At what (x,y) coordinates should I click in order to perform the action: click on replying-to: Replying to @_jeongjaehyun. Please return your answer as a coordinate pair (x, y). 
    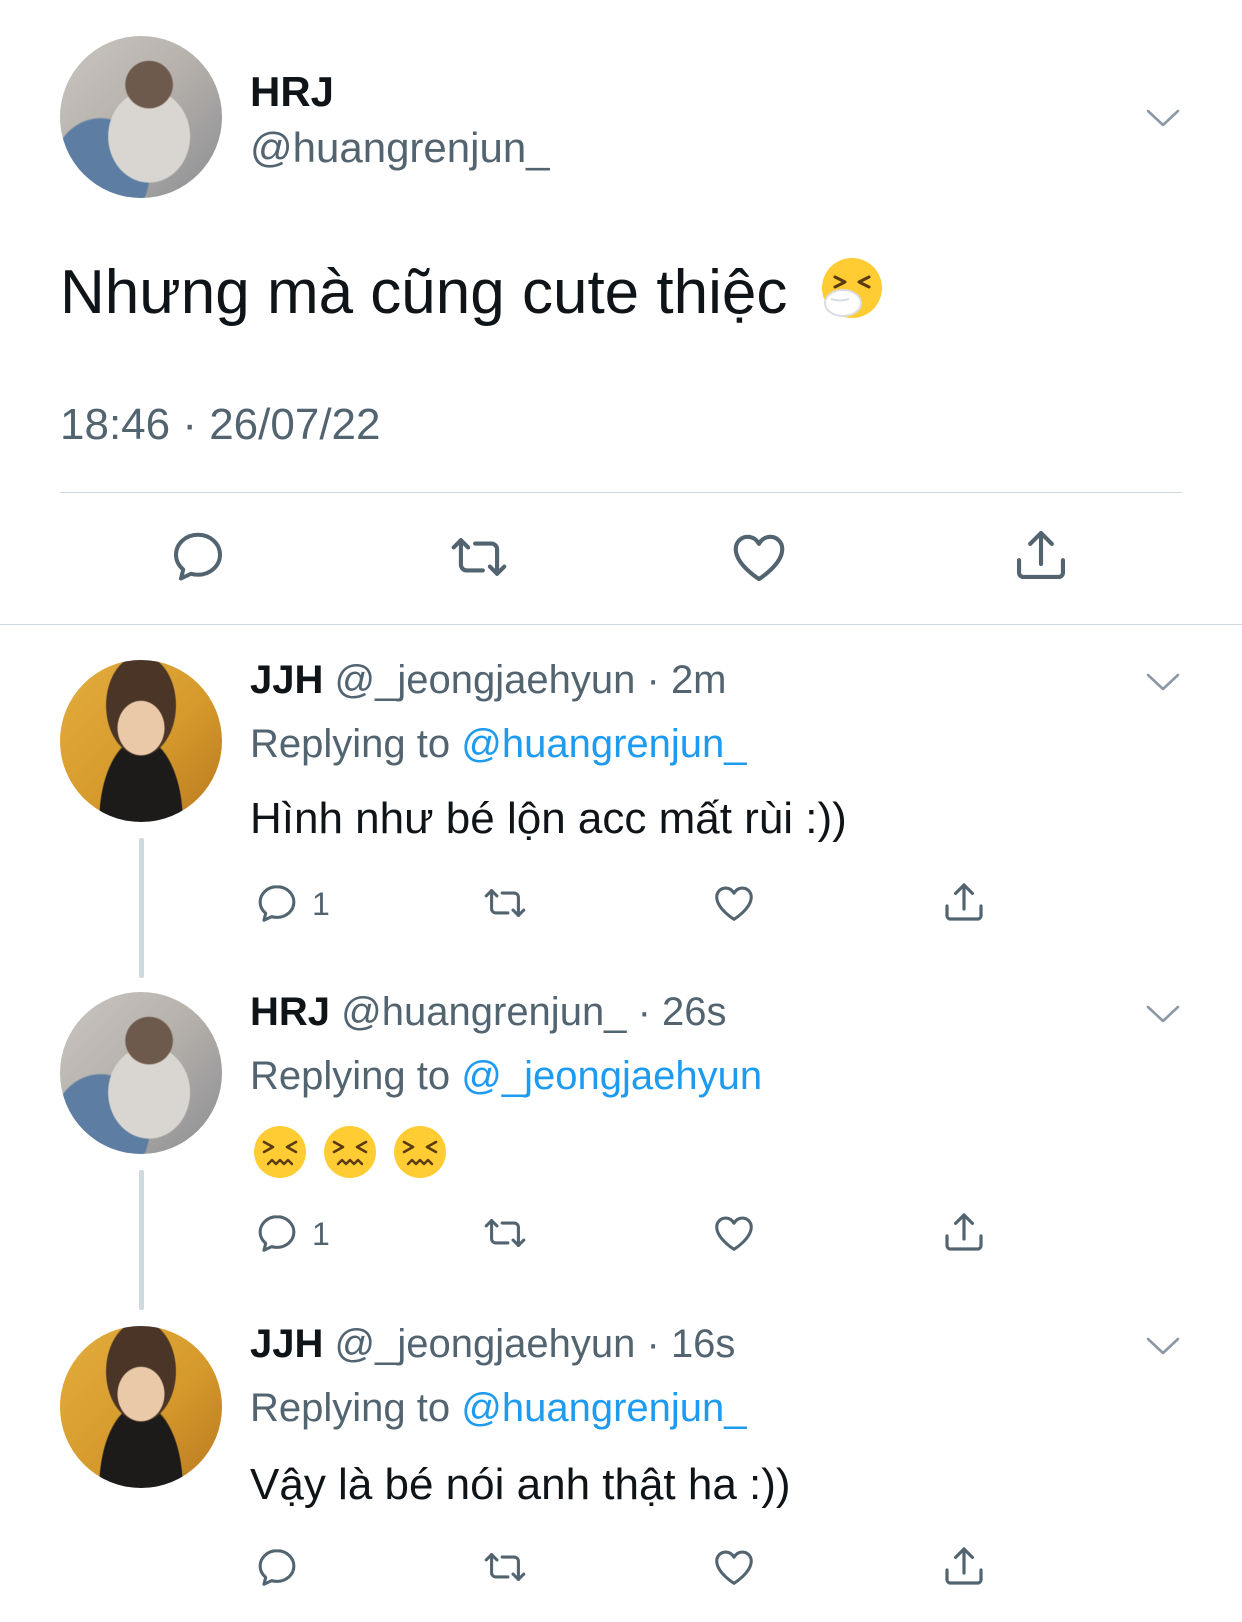
    Looking at the image, I should click on (506, 1076).